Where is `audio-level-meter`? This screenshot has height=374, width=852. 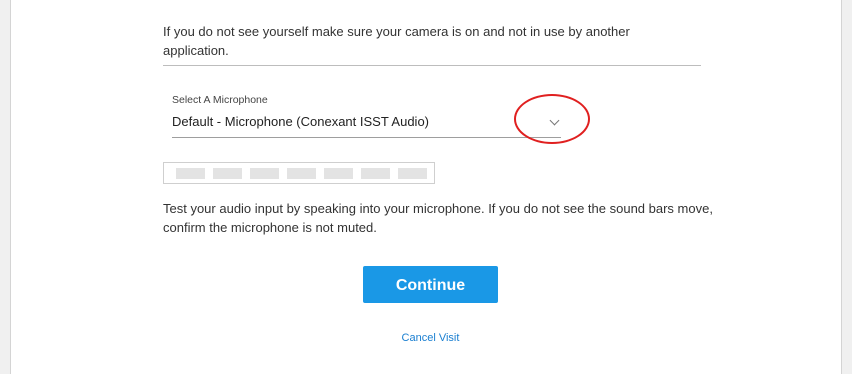 audio-level-meter is located at coordinates (299, 173).